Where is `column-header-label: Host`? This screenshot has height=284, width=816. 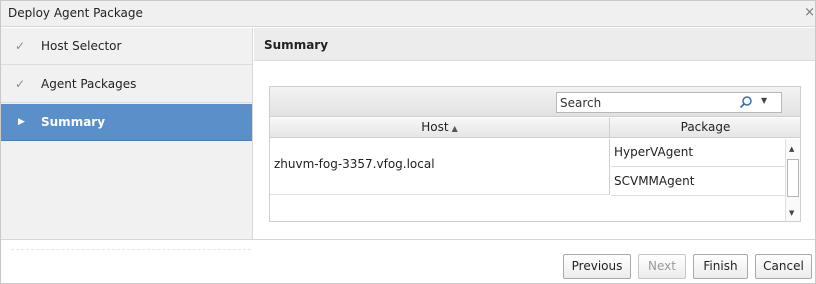 column-header-label: Host is located at coordinates (435, 127).